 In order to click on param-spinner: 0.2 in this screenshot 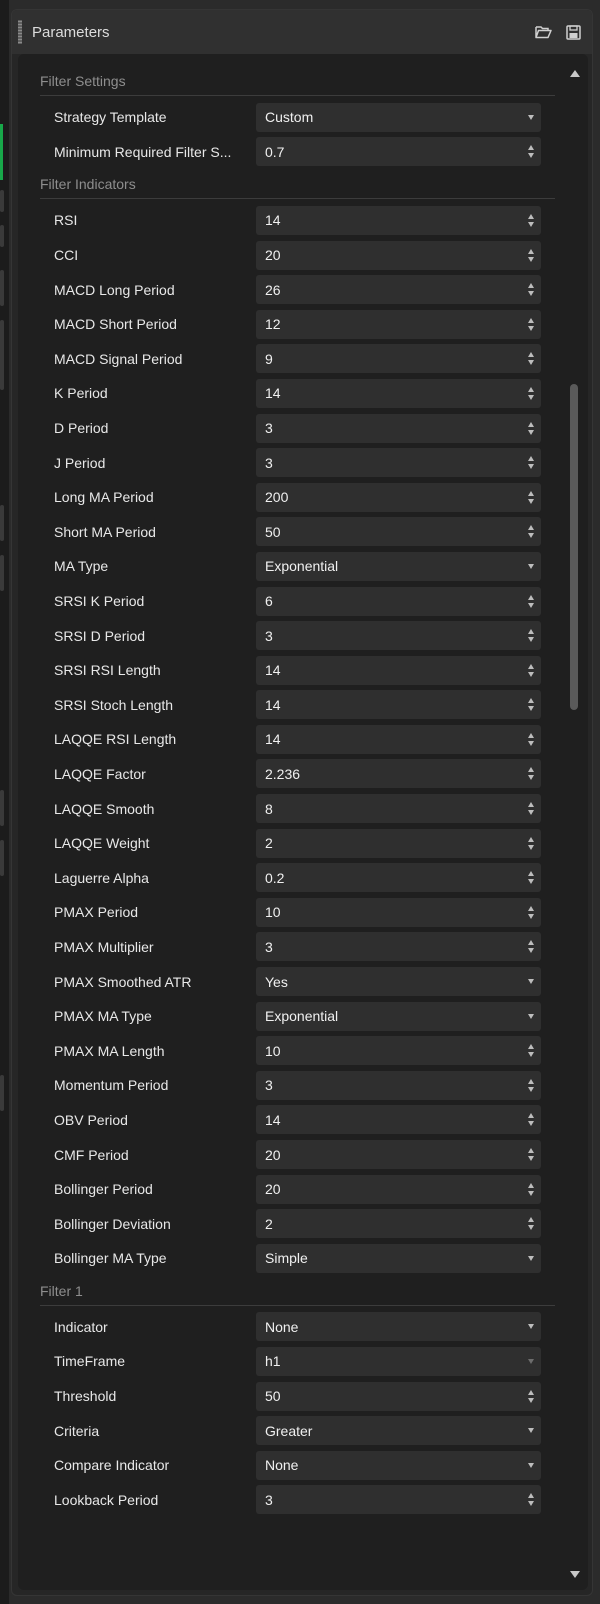, I will do `click(398, 878)`.